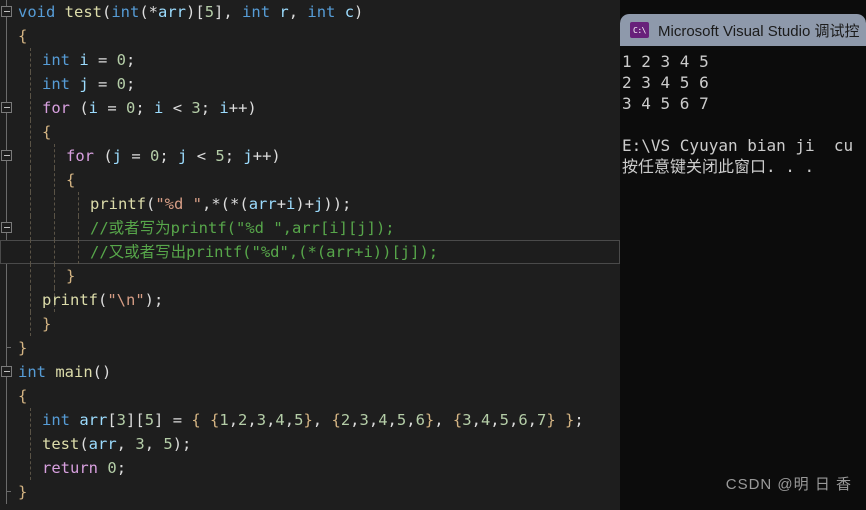  I want to click on code-token-pun: ],, so click(228, 12).